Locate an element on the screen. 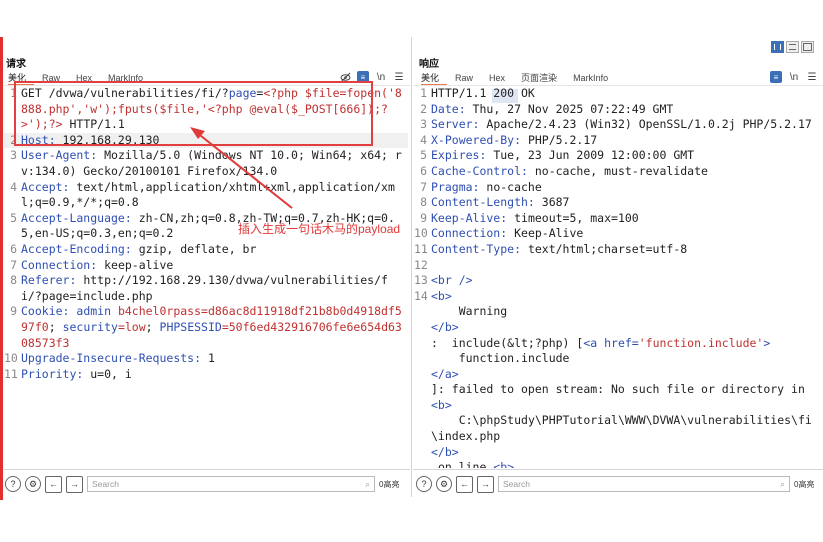  annotation-label: 插入生成一句话木马的payload is located at coordinates (319, 229).